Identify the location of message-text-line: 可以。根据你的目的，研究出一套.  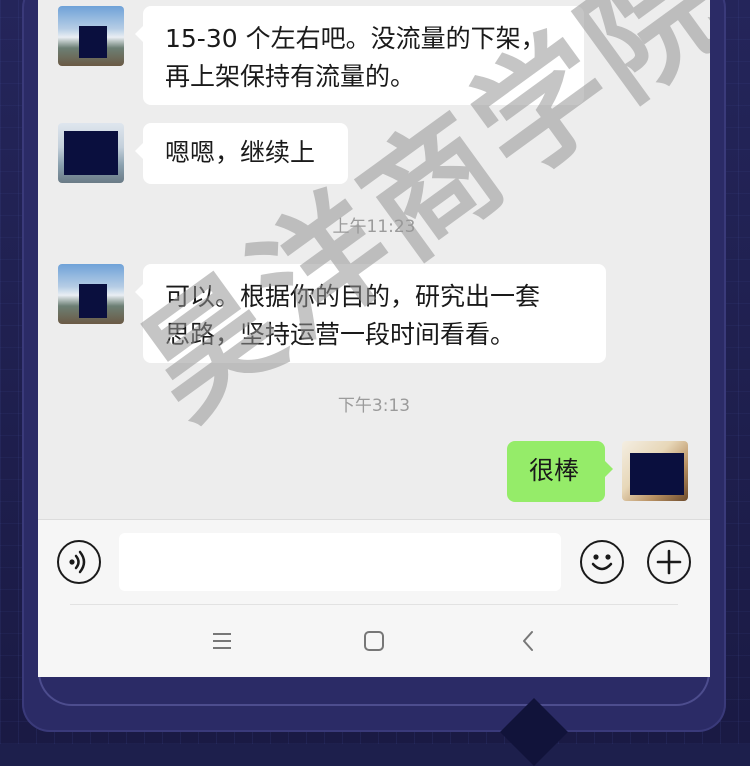
(353, 296).